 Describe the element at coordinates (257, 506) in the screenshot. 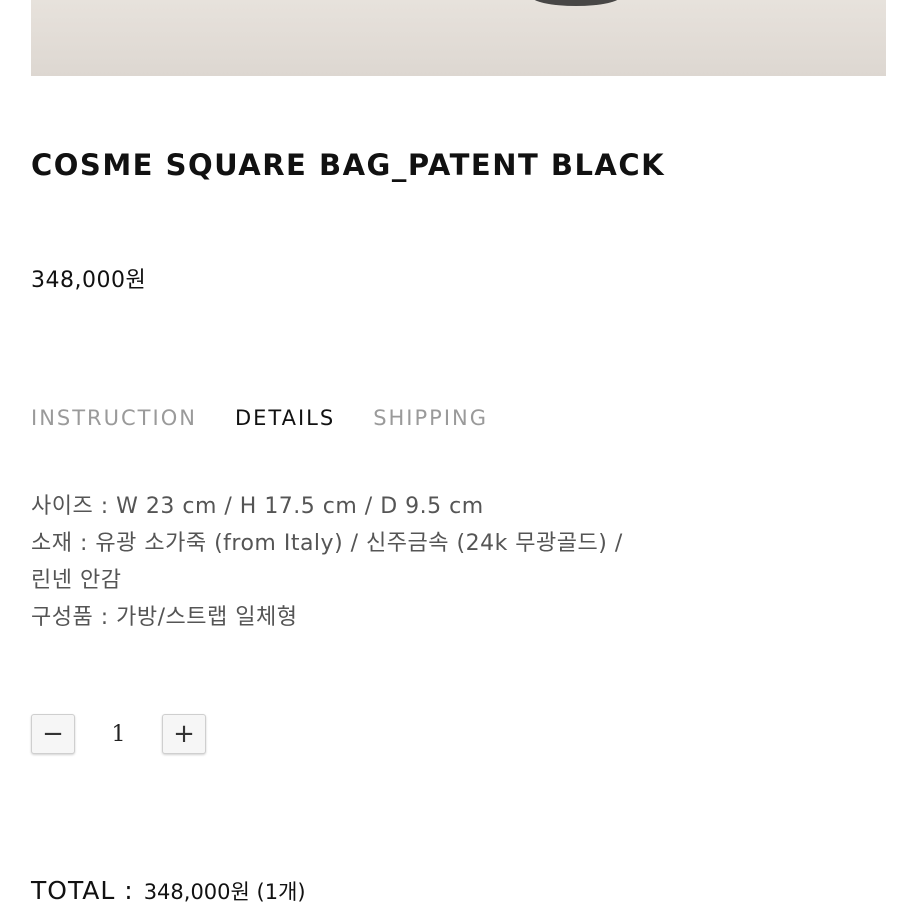

I see `details-size: 사이즈 : W 23 cm / H 17.5 cm / D 9.5 cm` at that location.